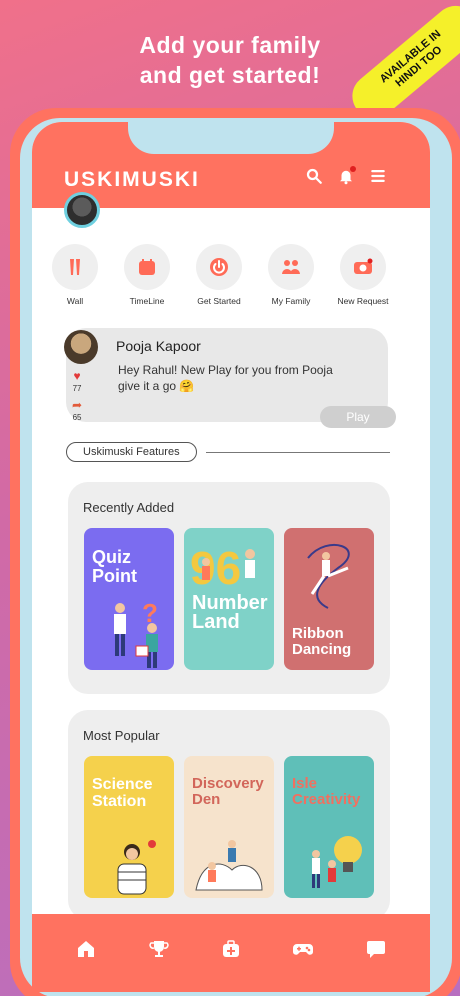 This screenshot has width=460, height=996. Describe the element at coordinates (353, 169) in the screenshot. I see `notification-dot` at that location.